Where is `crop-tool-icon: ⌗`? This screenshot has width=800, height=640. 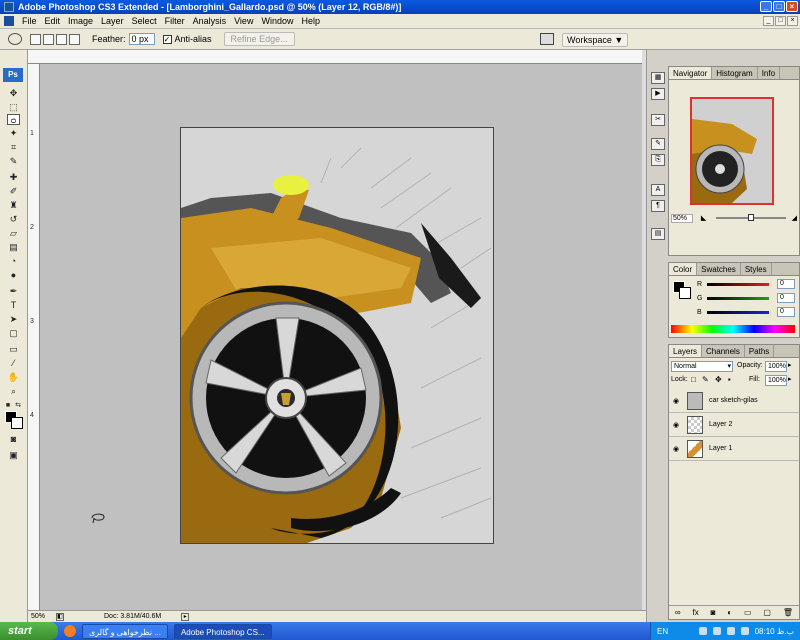
crop-tool-icon: ⌗ is located at coordinates (13, 147).